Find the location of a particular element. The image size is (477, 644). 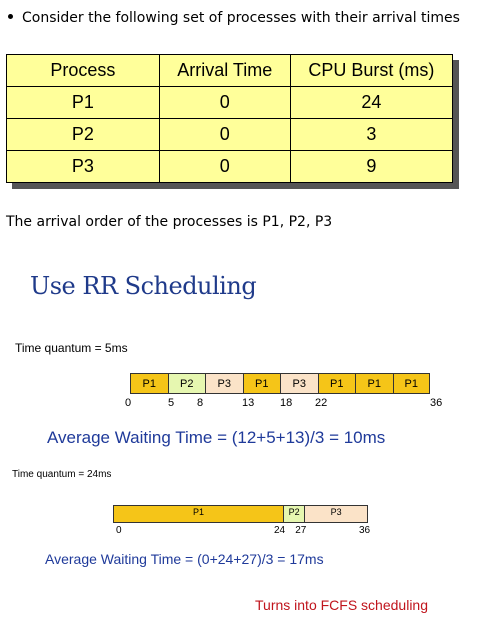

gantt-tick-label: 18 is located at coordinates (286, 403).